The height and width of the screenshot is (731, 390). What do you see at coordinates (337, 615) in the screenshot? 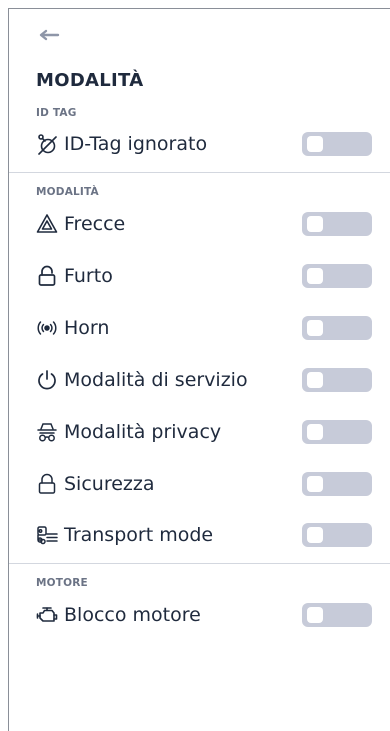
I see `toggle-blocco-motore` at bounding box center [337, 615].